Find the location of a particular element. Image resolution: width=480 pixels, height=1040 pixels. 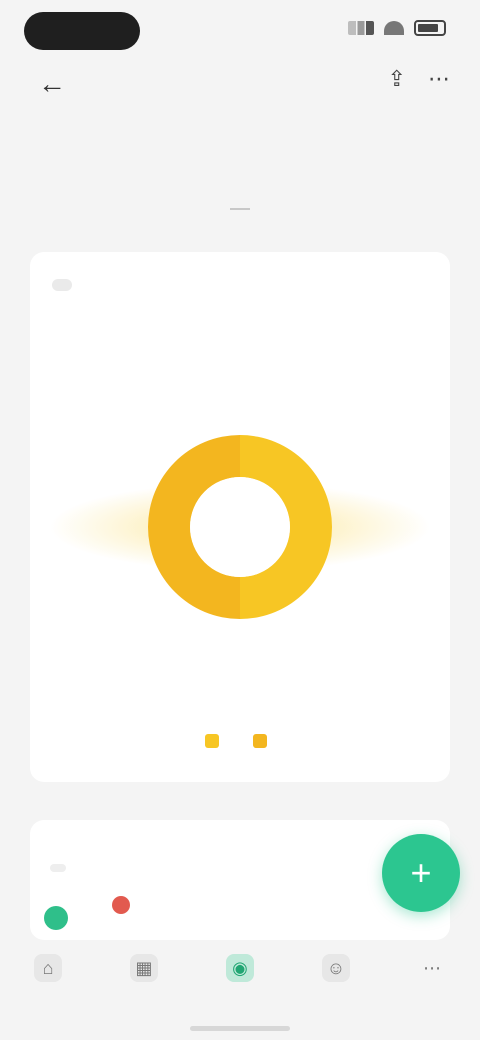

donut-chart-svg is located at coordinates (240, 527).